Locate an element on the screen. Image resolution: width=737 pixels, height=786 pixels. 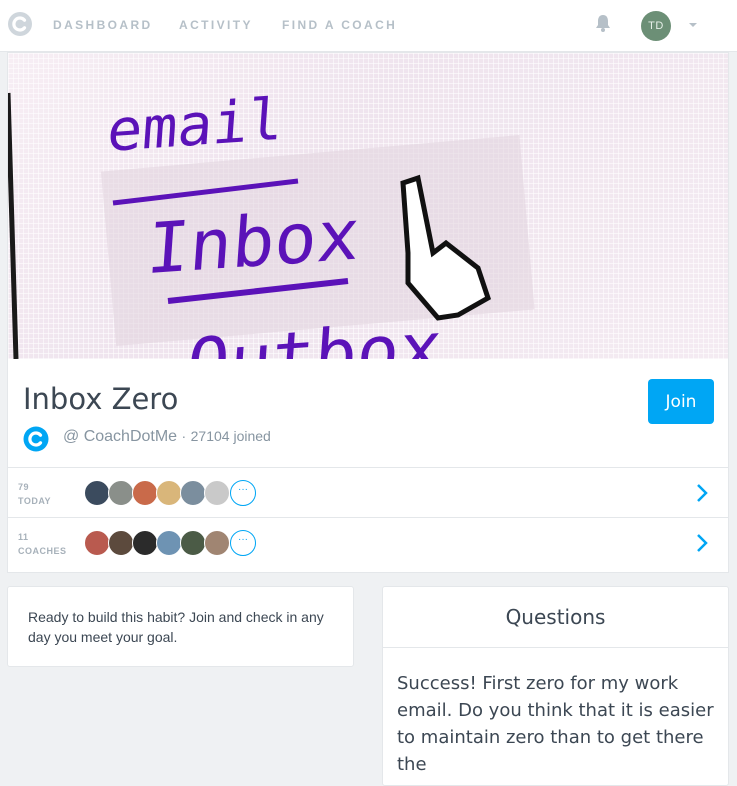
coaches-label: COACHES is located at coordinates (42, 551).